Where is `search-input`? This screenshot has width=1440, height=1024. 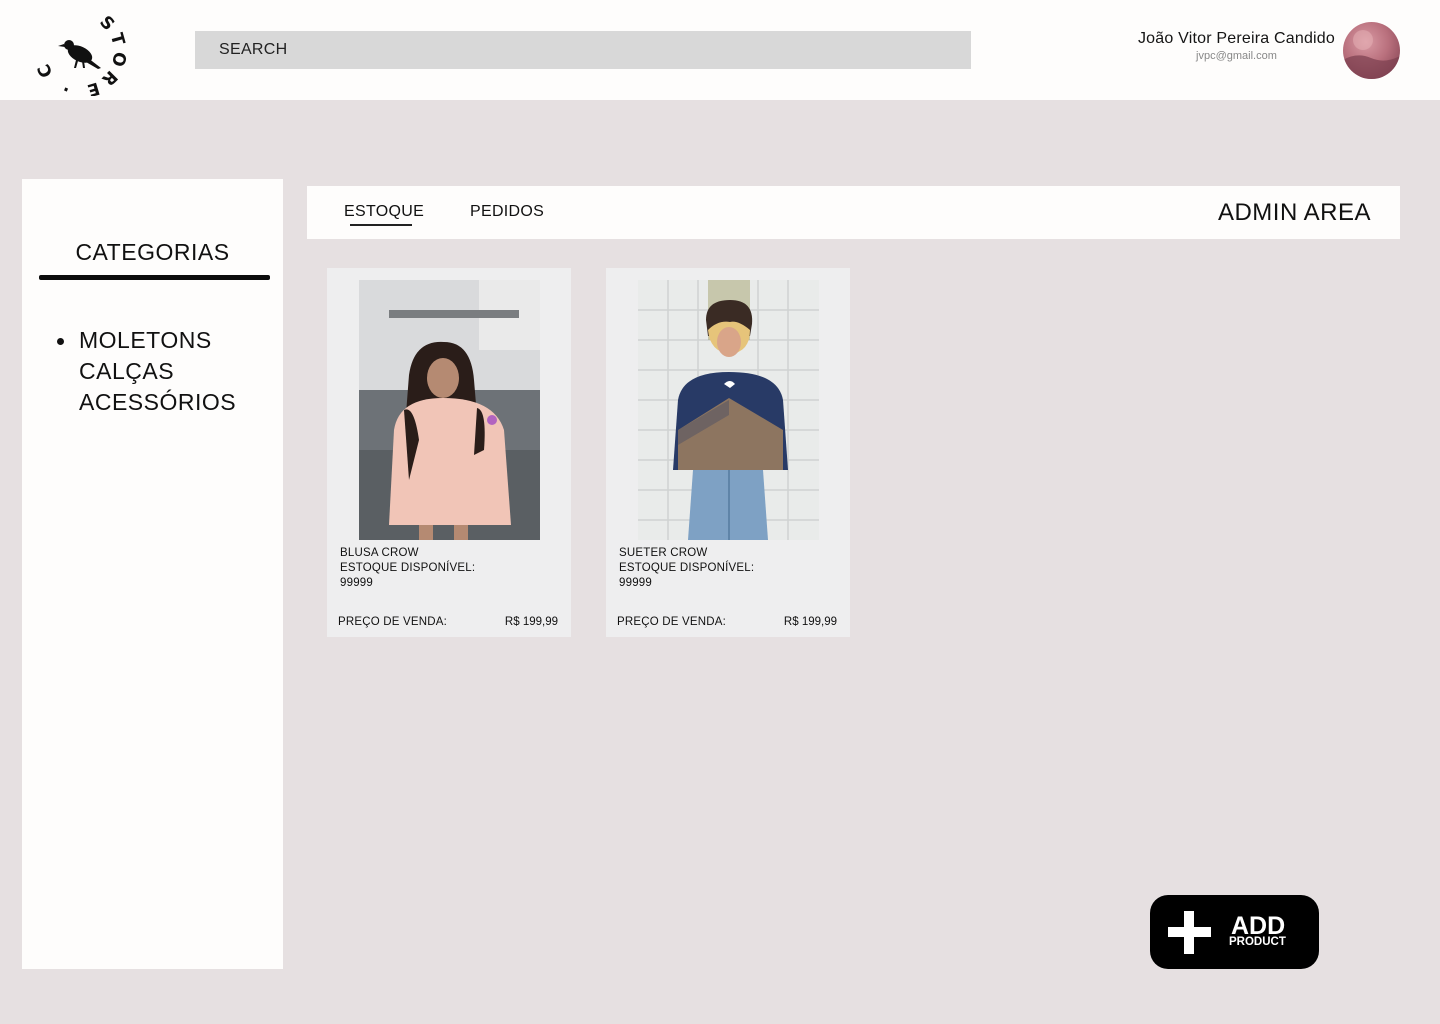
search-input is located at coordinates (583, 50).